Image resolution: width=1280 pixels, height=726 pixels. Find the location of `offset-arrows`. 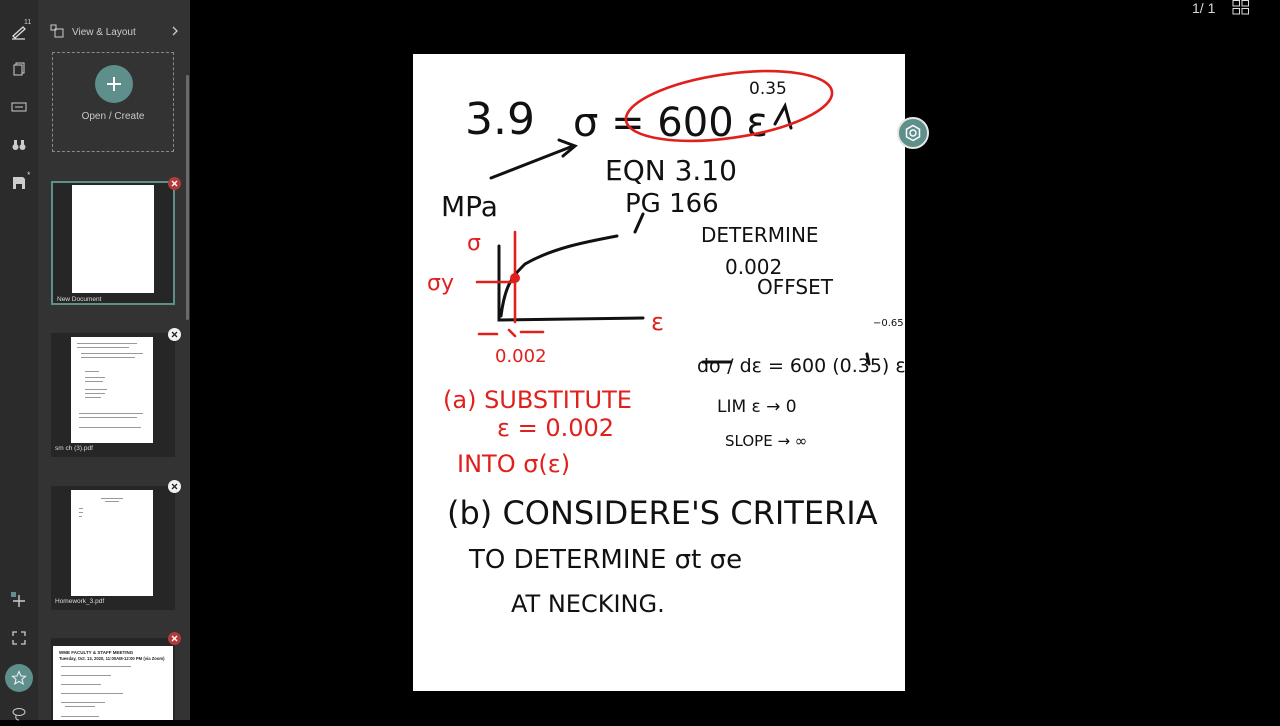

offset-arrows is located at coordinates (511, 333).